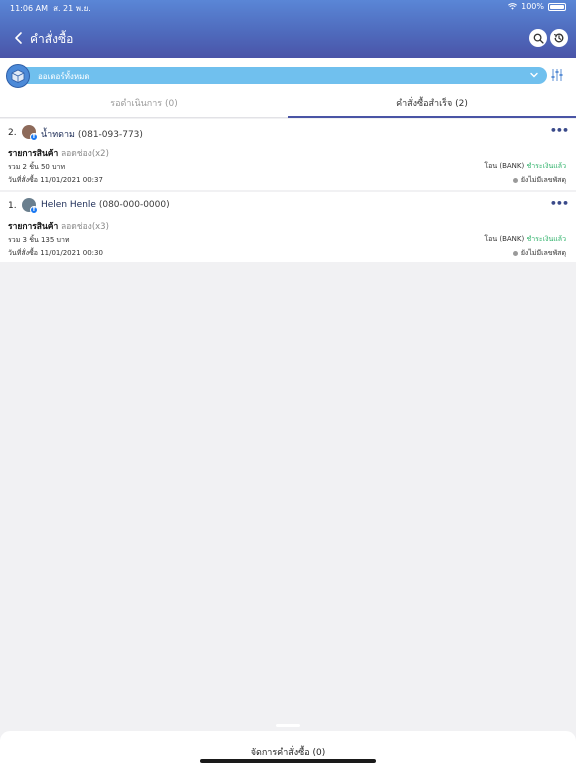 The width and height of the screenshot is (576, 768). Describe the element at coordinates (288, 7) in the screenshot. I see `status-bar: 11:06 AM ส. 21 พ.ย. 100%` at that location.